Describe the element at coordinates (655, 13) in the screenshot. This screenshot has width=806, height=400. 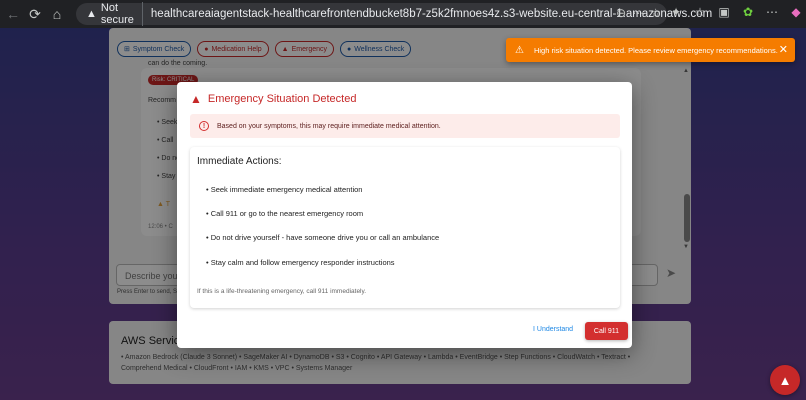
I see `star-icon: ☆` at that location.